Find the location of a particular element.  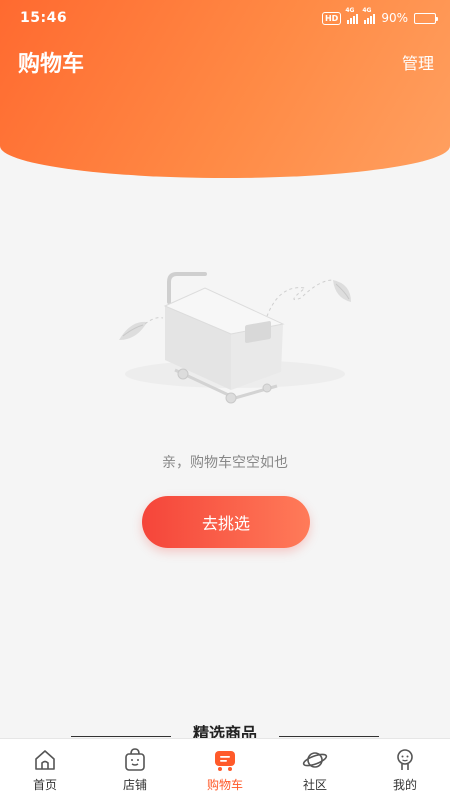

empty-cart-illustration is located at coordinates (235, 338).